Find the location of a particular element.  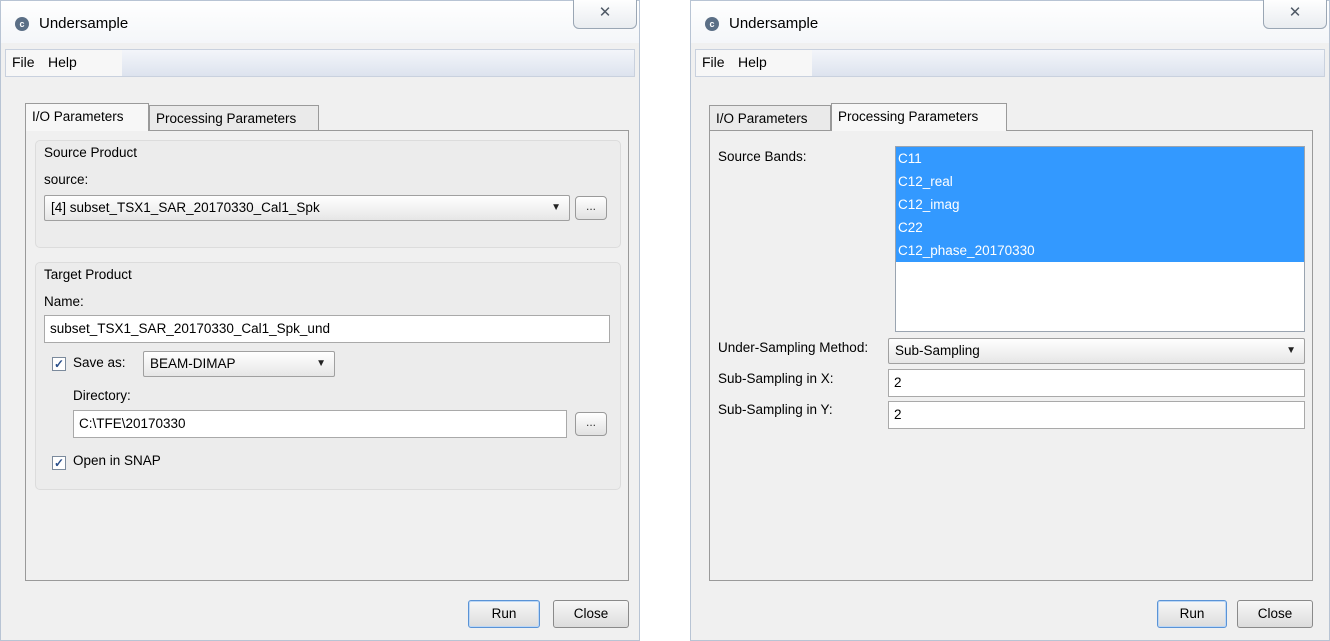

band-list-item: C12_imag is located at coordinates (1100, 204).